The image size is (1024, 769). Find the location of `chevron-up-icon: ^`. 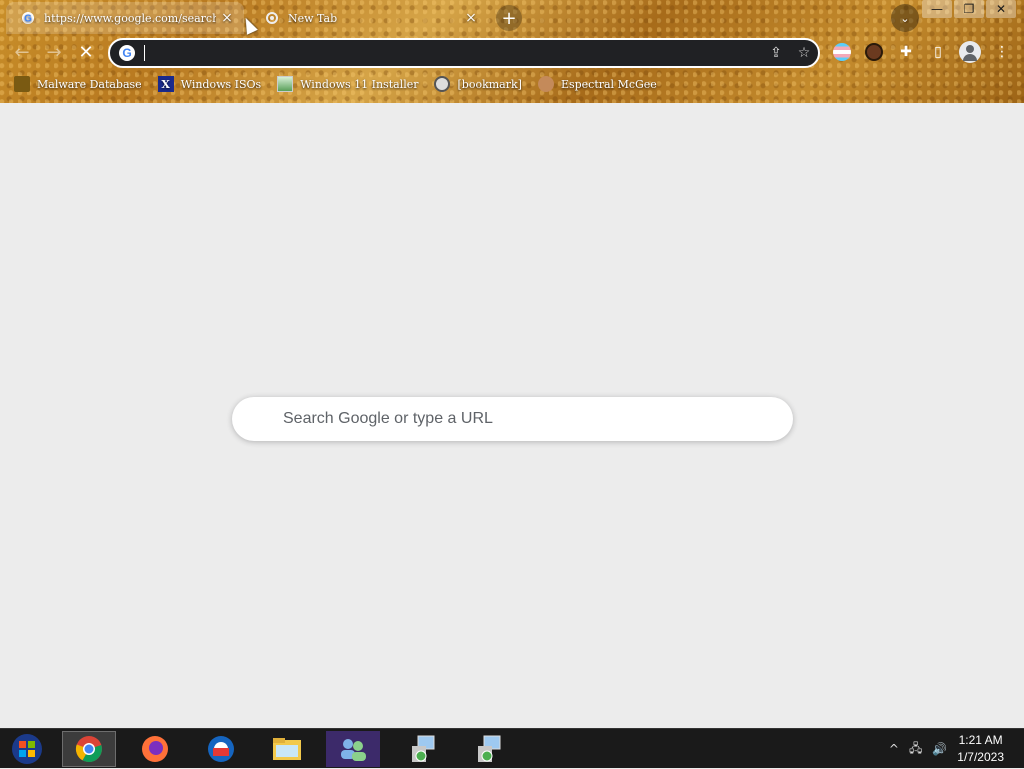

chevron-up-icon: ^ is located at coordinates (894, 749).